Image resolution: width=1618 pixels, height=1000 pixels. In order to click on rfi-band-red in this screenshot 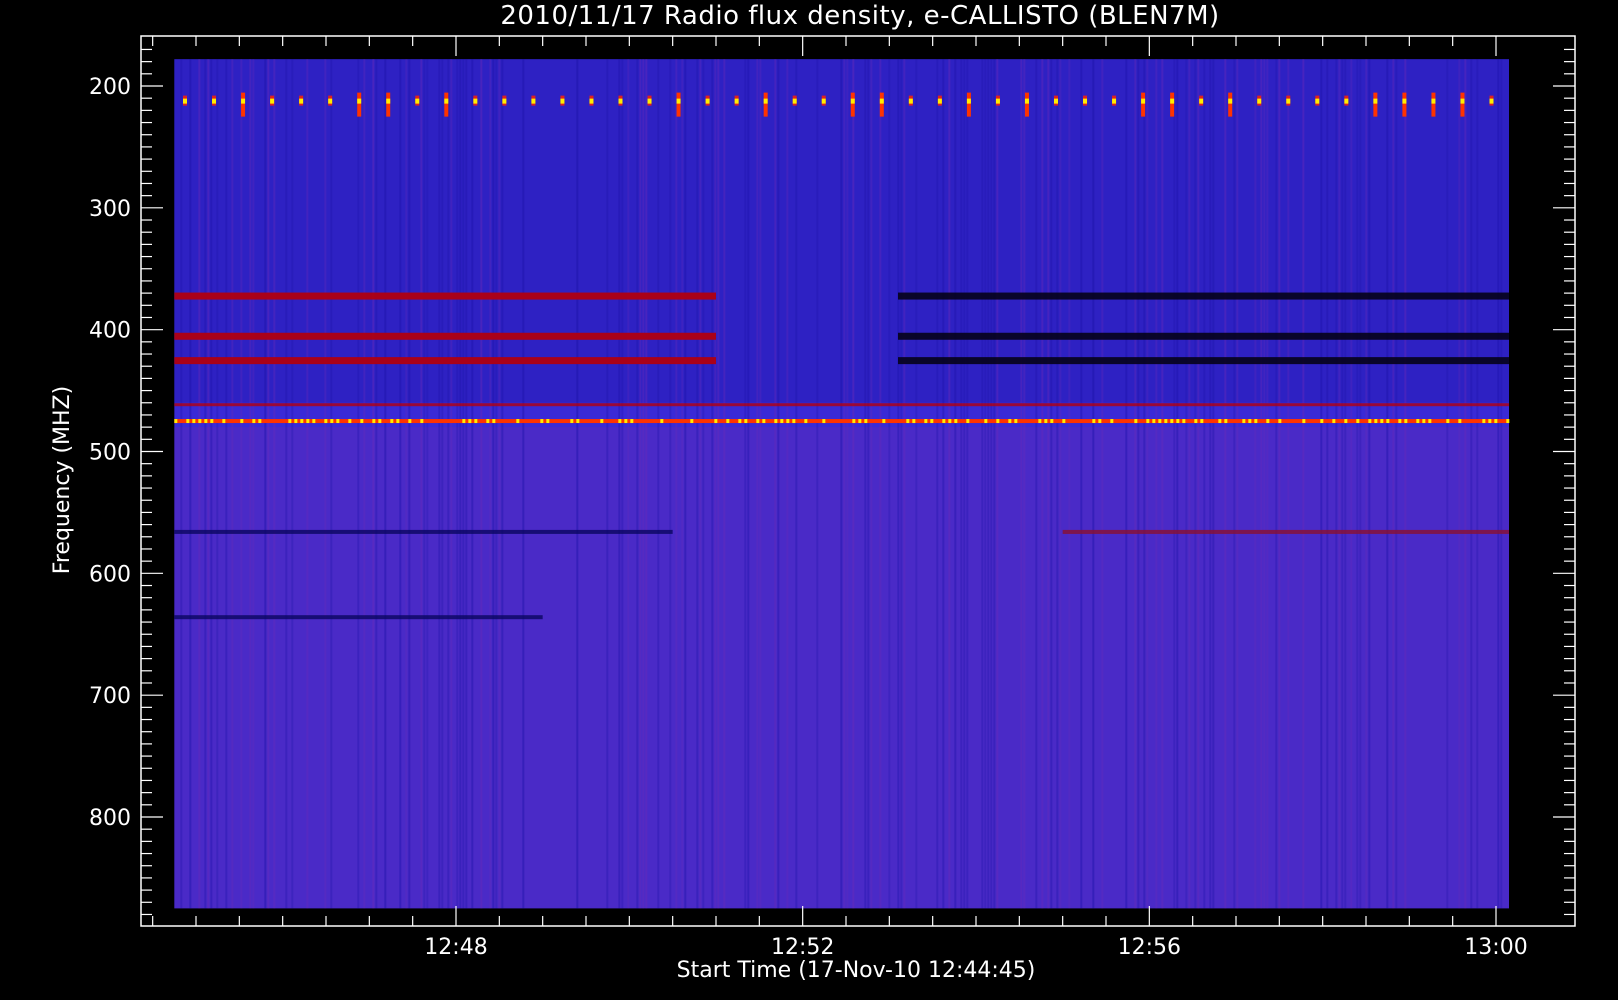, I will do `click(445, 336)`.